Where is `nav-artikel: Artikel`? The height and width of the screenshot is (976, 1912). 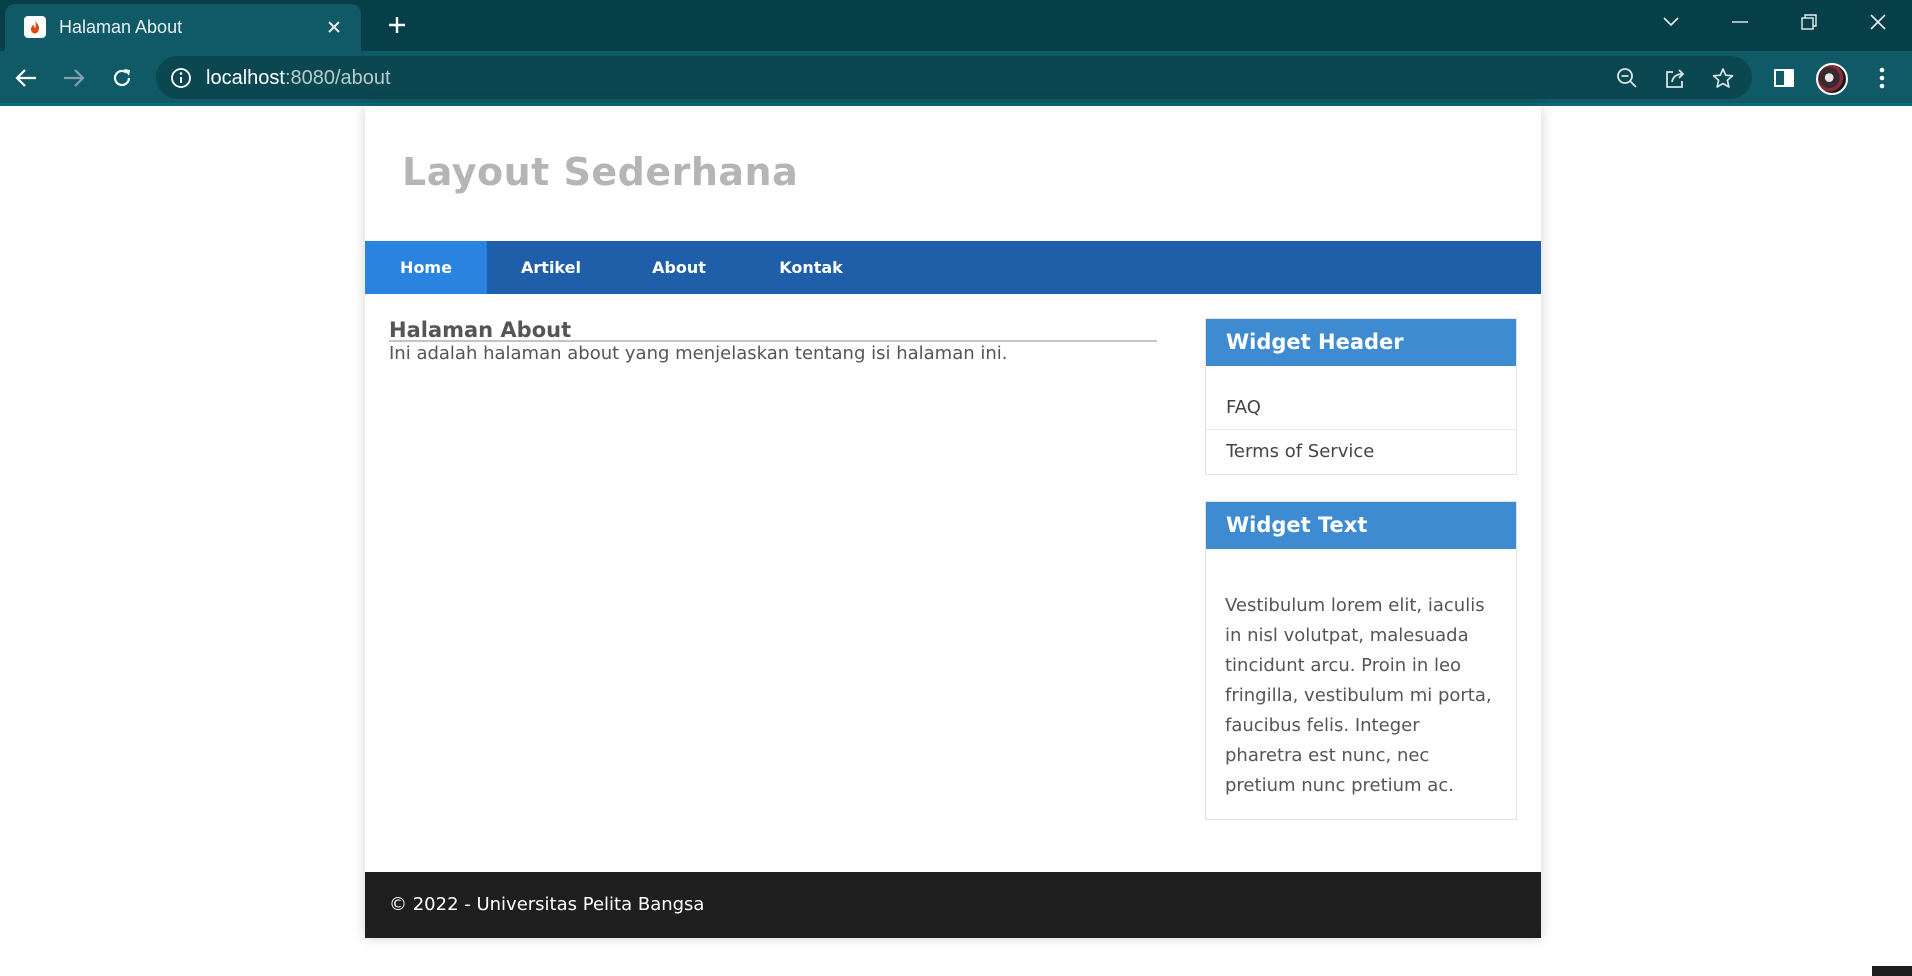
nav-artikel: Artikel is located at coordinates (551, 267).